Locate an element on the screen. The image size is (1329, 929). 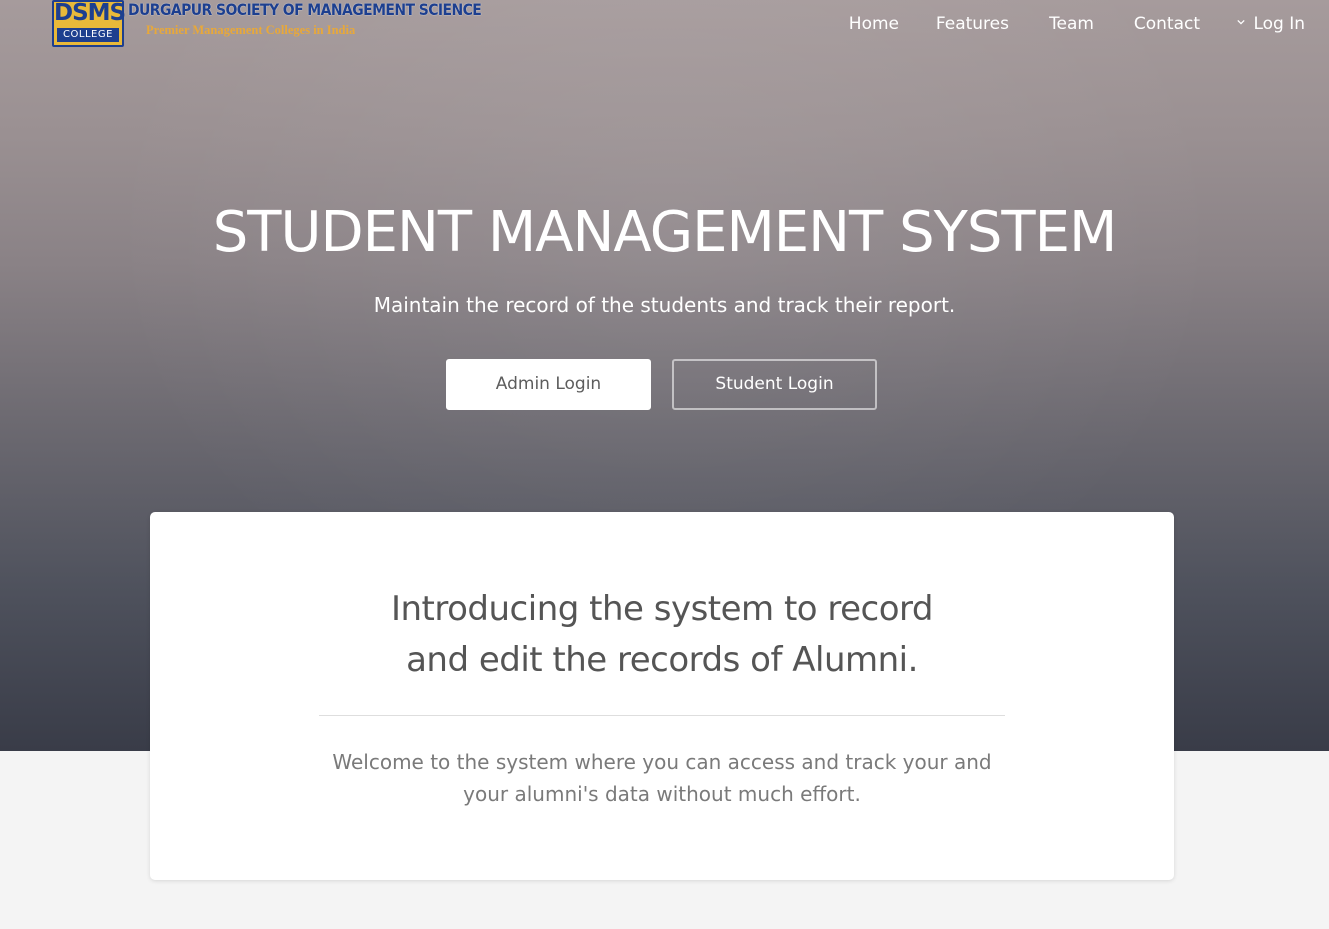
student-login-button: Student Login is located at coordinates (774, 384).